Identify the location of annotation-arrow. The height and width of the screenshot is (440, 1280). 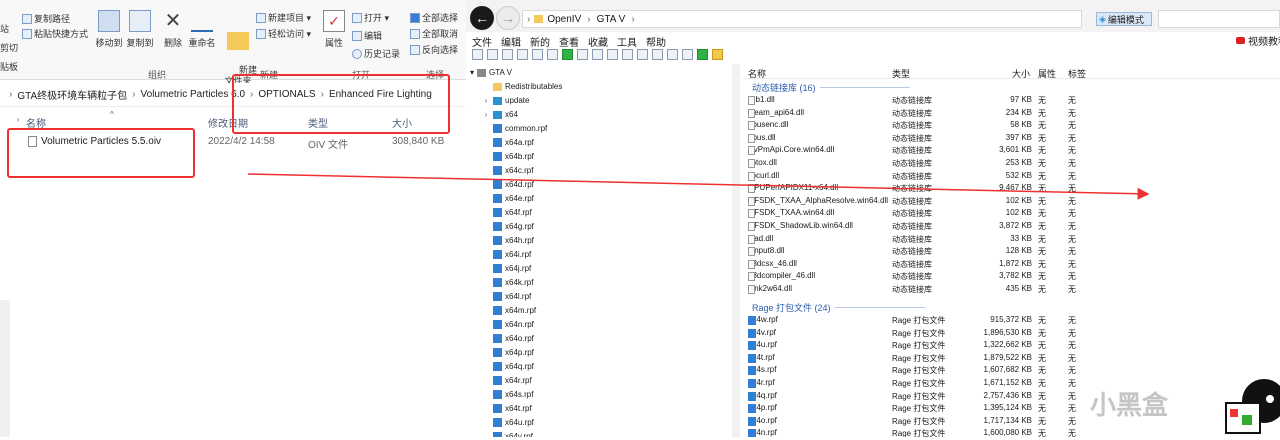
(698, 186).